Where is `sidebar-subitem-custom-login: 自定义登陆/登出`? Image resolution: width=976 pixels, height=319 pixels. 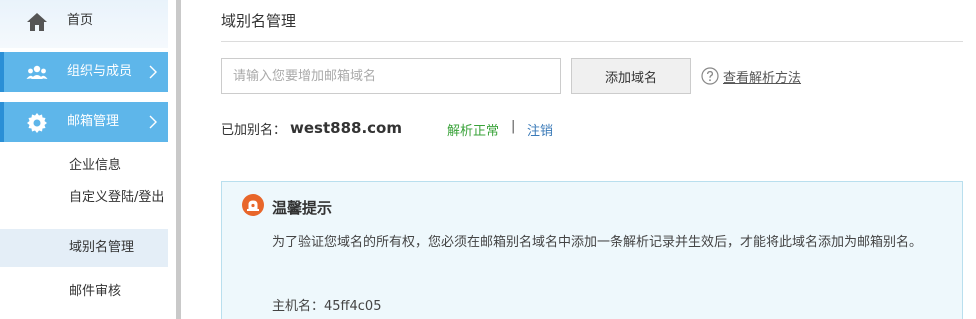 sidebar-subitem-custom-login: 自定义登陆/登出 is located at coordinates (84, 208).